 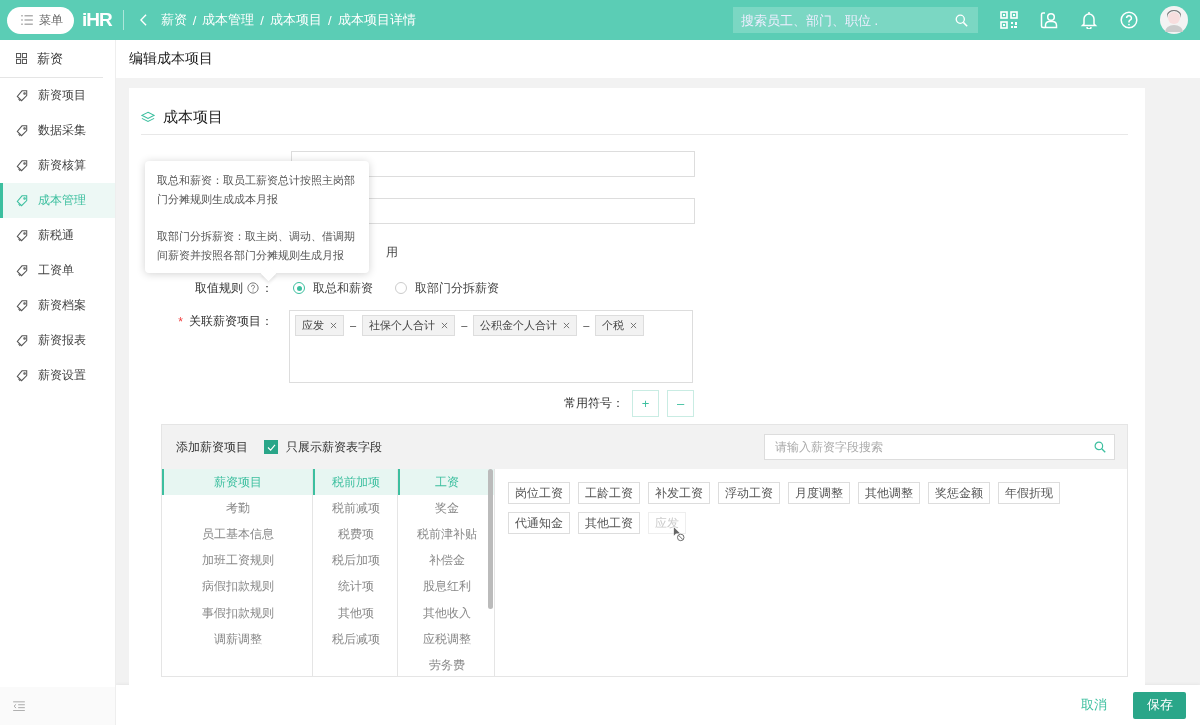 I want to click on scrollbar, so click(x=490, y=539).